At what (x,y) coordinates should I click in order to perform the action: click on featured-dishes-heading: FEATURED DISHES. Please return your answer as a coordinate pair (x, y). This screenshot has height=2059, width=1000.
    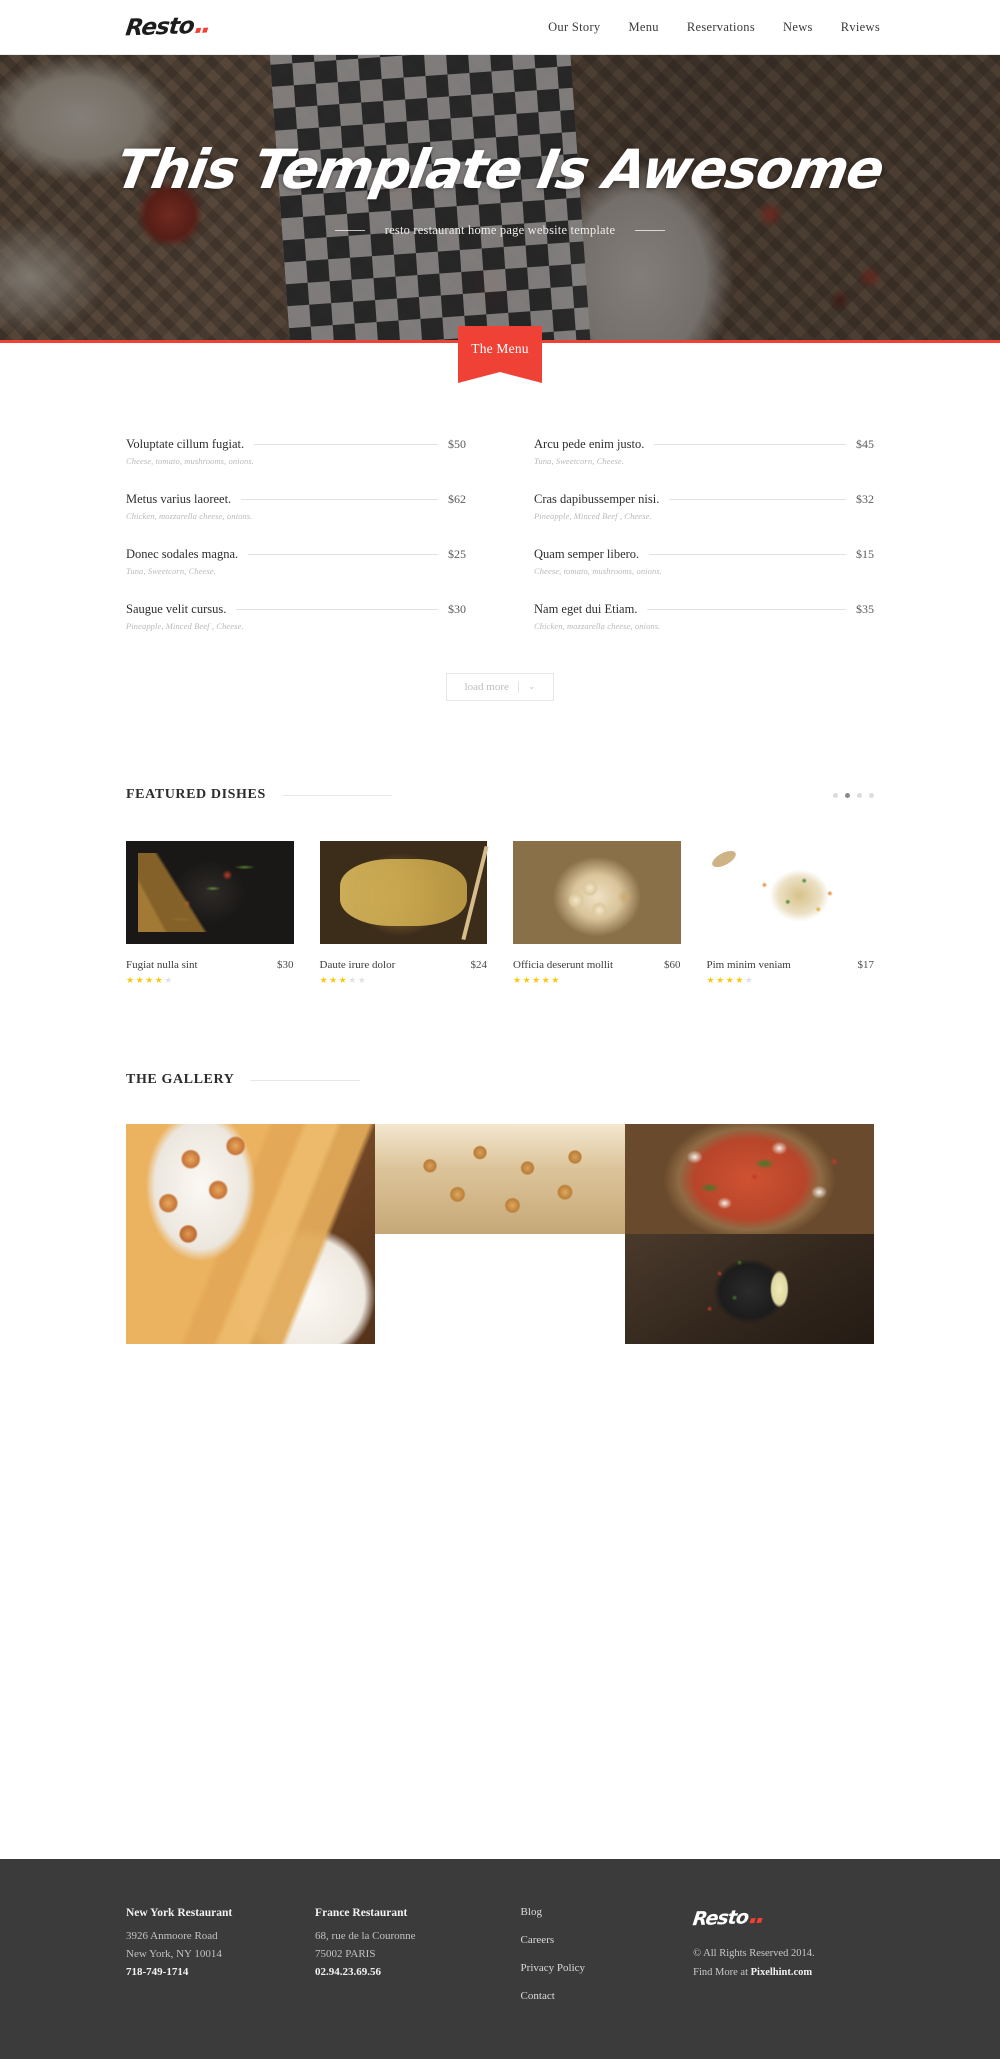
    Looking at the image, I should click on (500, 795).